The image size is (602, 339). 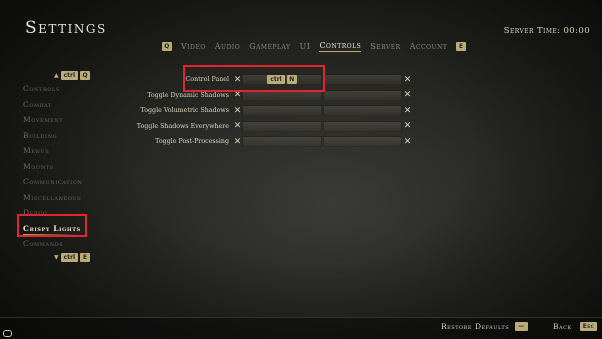 I want to click on restore-defaults-keycap: —, so click(x=521, y=326).